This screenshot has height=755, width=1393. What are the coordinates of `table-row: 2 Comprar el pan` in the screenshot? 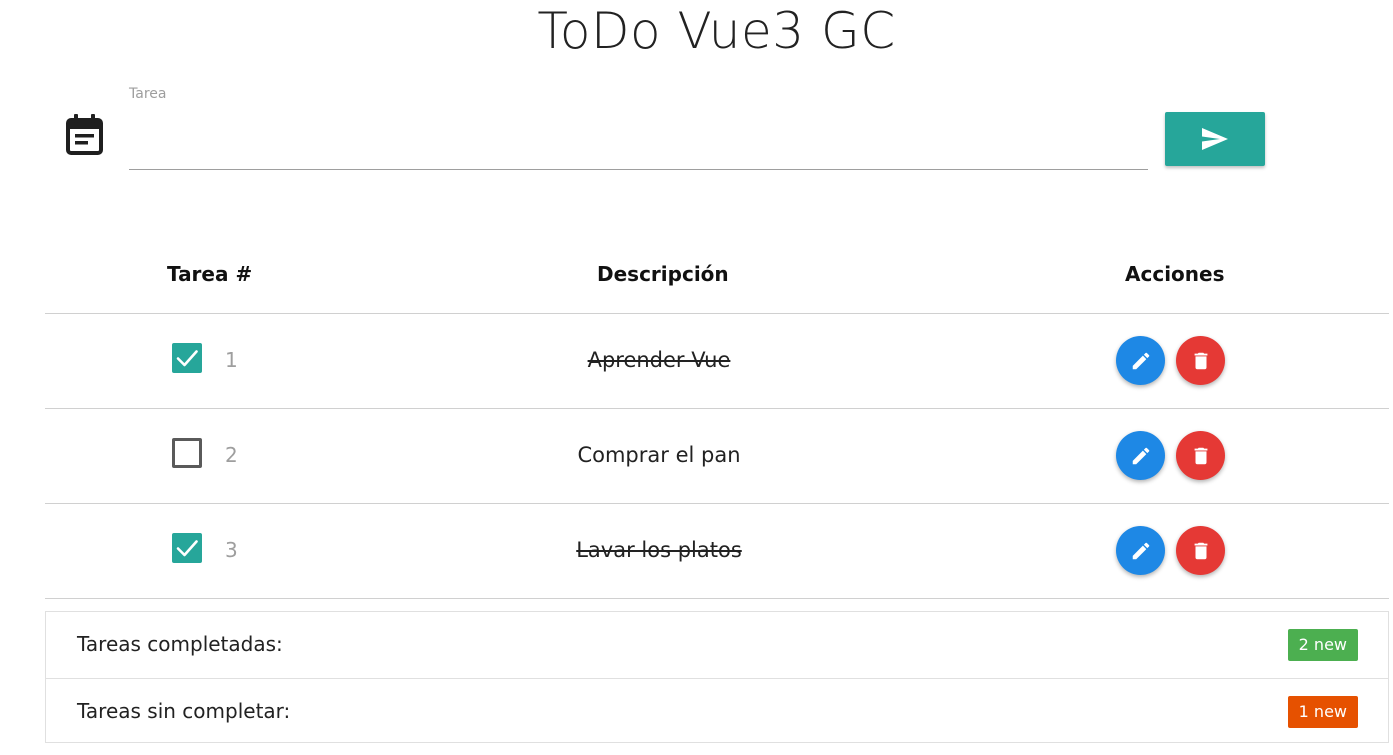 It's located at (717, 456).